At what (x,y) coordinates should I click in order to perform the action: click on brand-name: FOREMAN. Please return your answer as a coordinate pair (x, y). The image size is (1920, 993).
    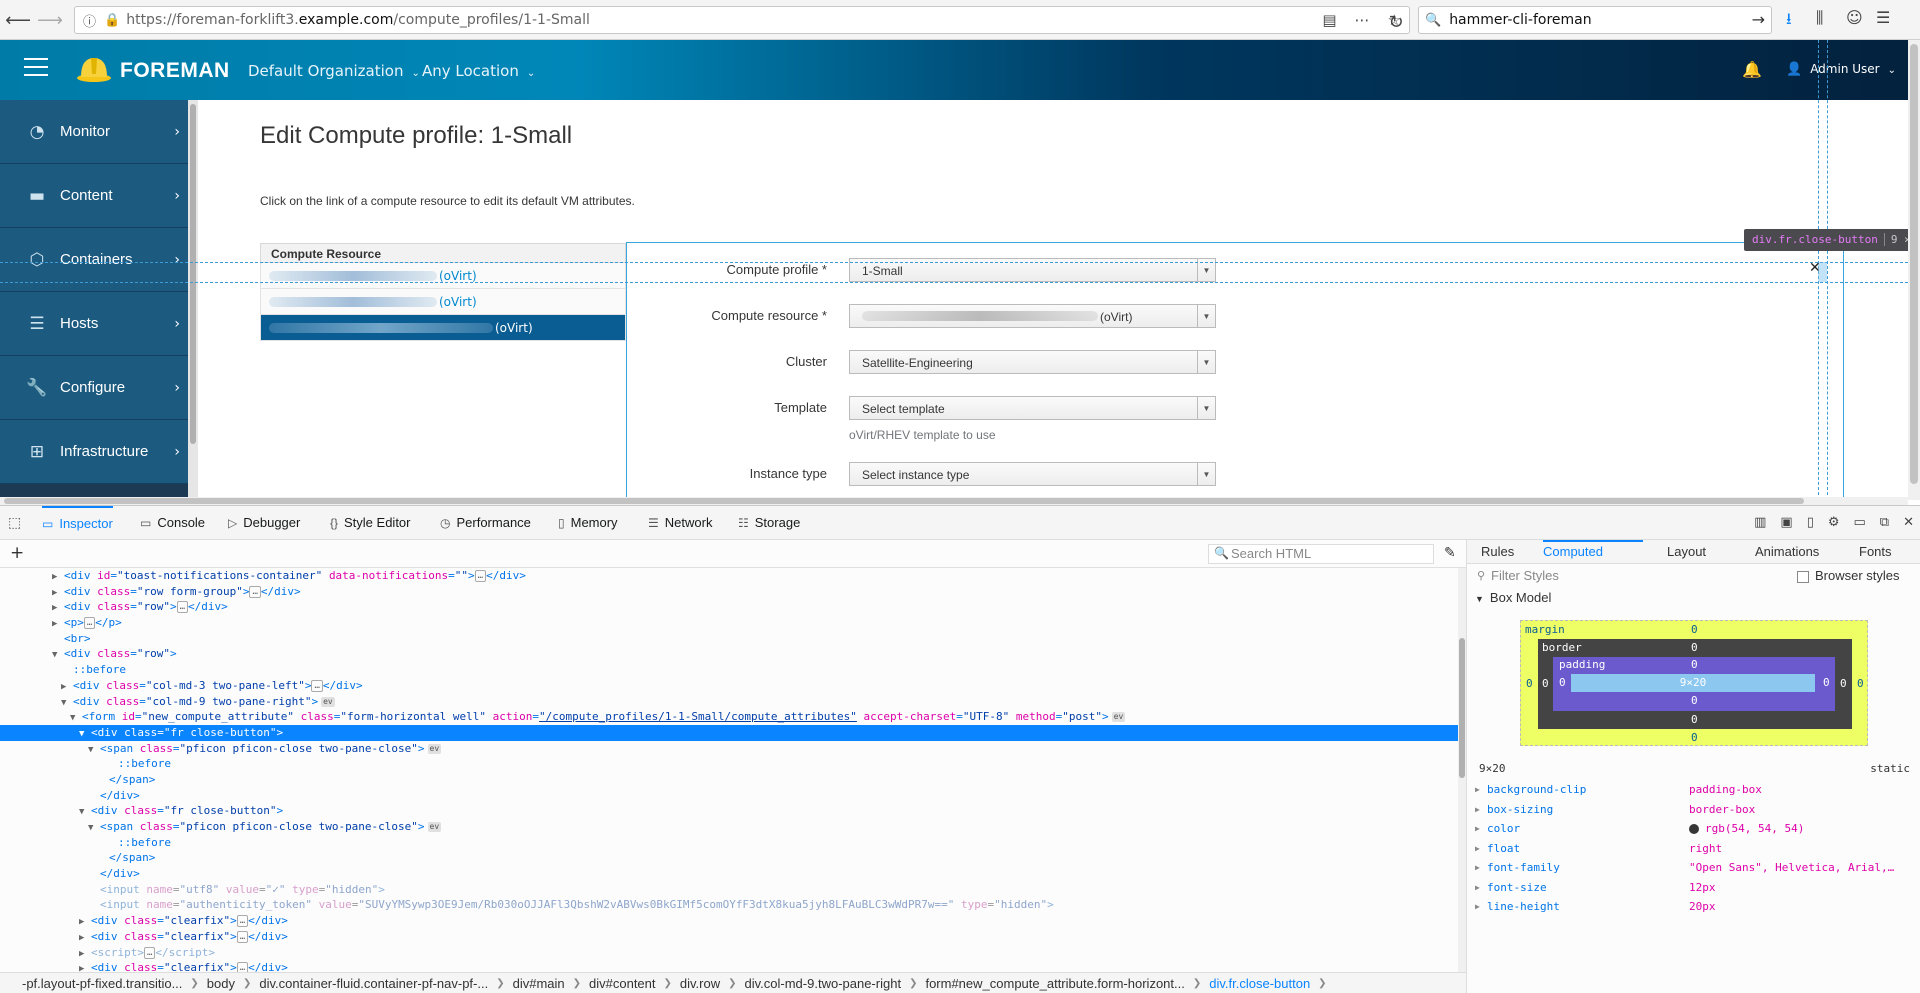
    Looking at the image, I should click on (175, 71).